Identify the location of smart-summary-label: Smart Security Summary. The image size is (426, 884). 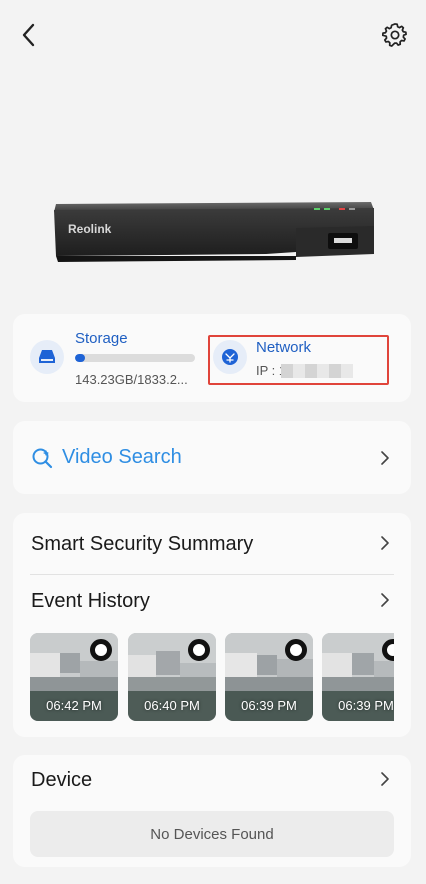
(142, 544).